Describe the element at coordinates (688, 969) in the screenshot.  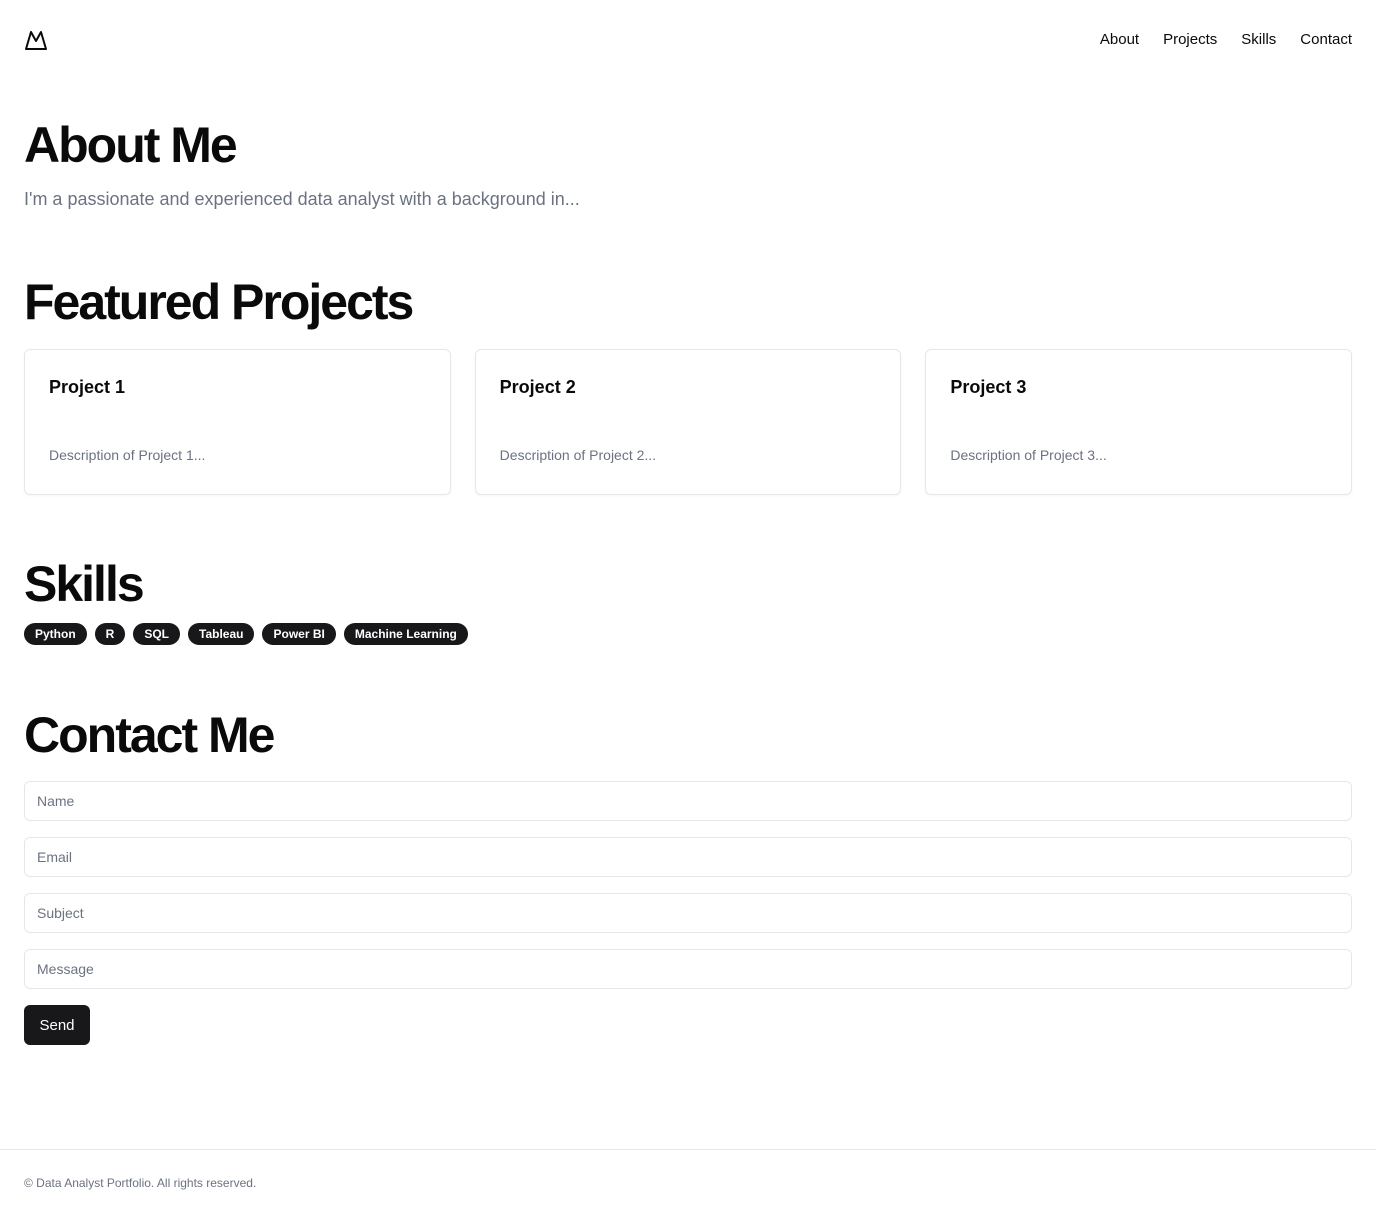
I see `message-textarea` at that location.